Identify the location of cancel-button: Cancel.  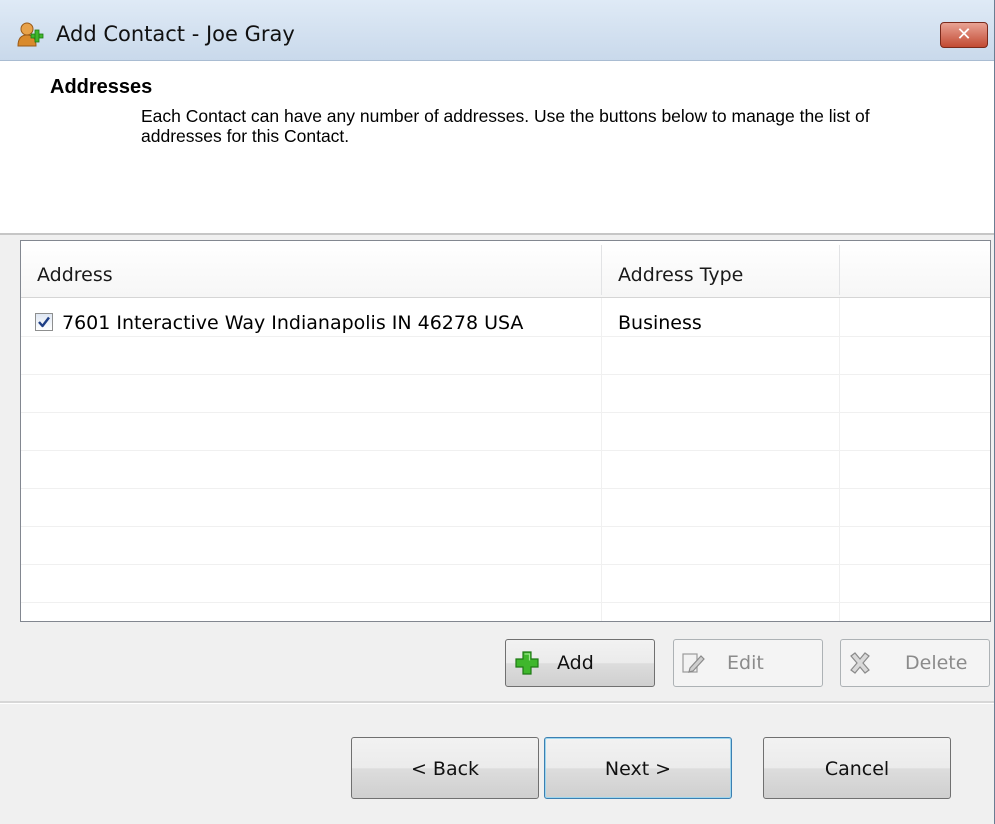
(857, 768).